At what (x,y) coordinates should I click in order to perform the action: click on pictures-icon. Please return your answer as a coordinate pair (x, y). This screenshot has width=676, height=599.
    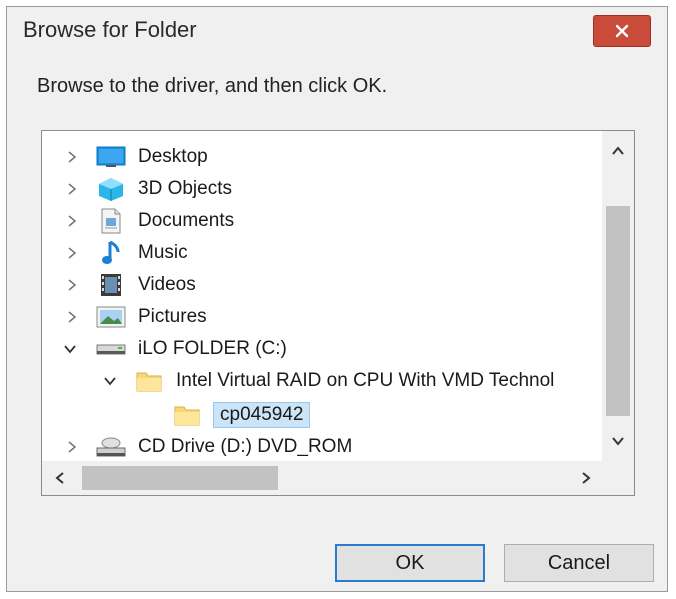
    Looking at the image, I should click on (111, 317).